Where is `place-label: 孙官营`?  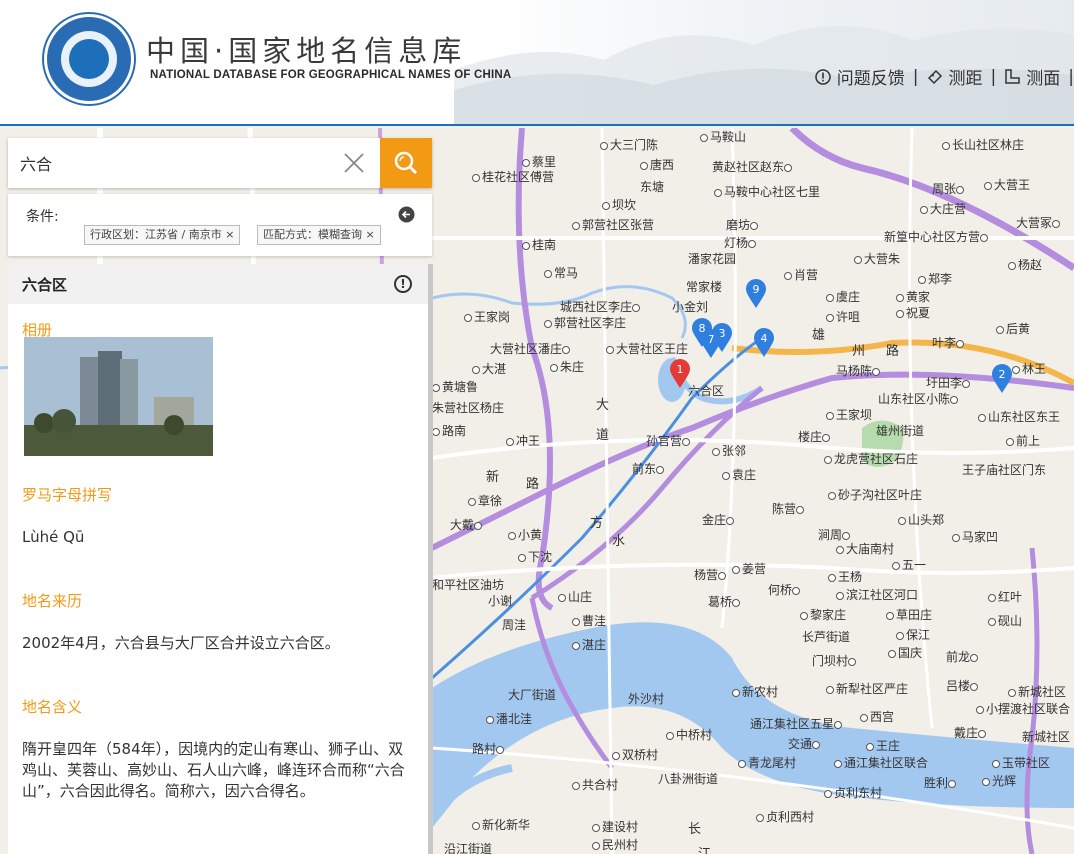 place-label: 孙官营 is located at coordinates (669, 440).